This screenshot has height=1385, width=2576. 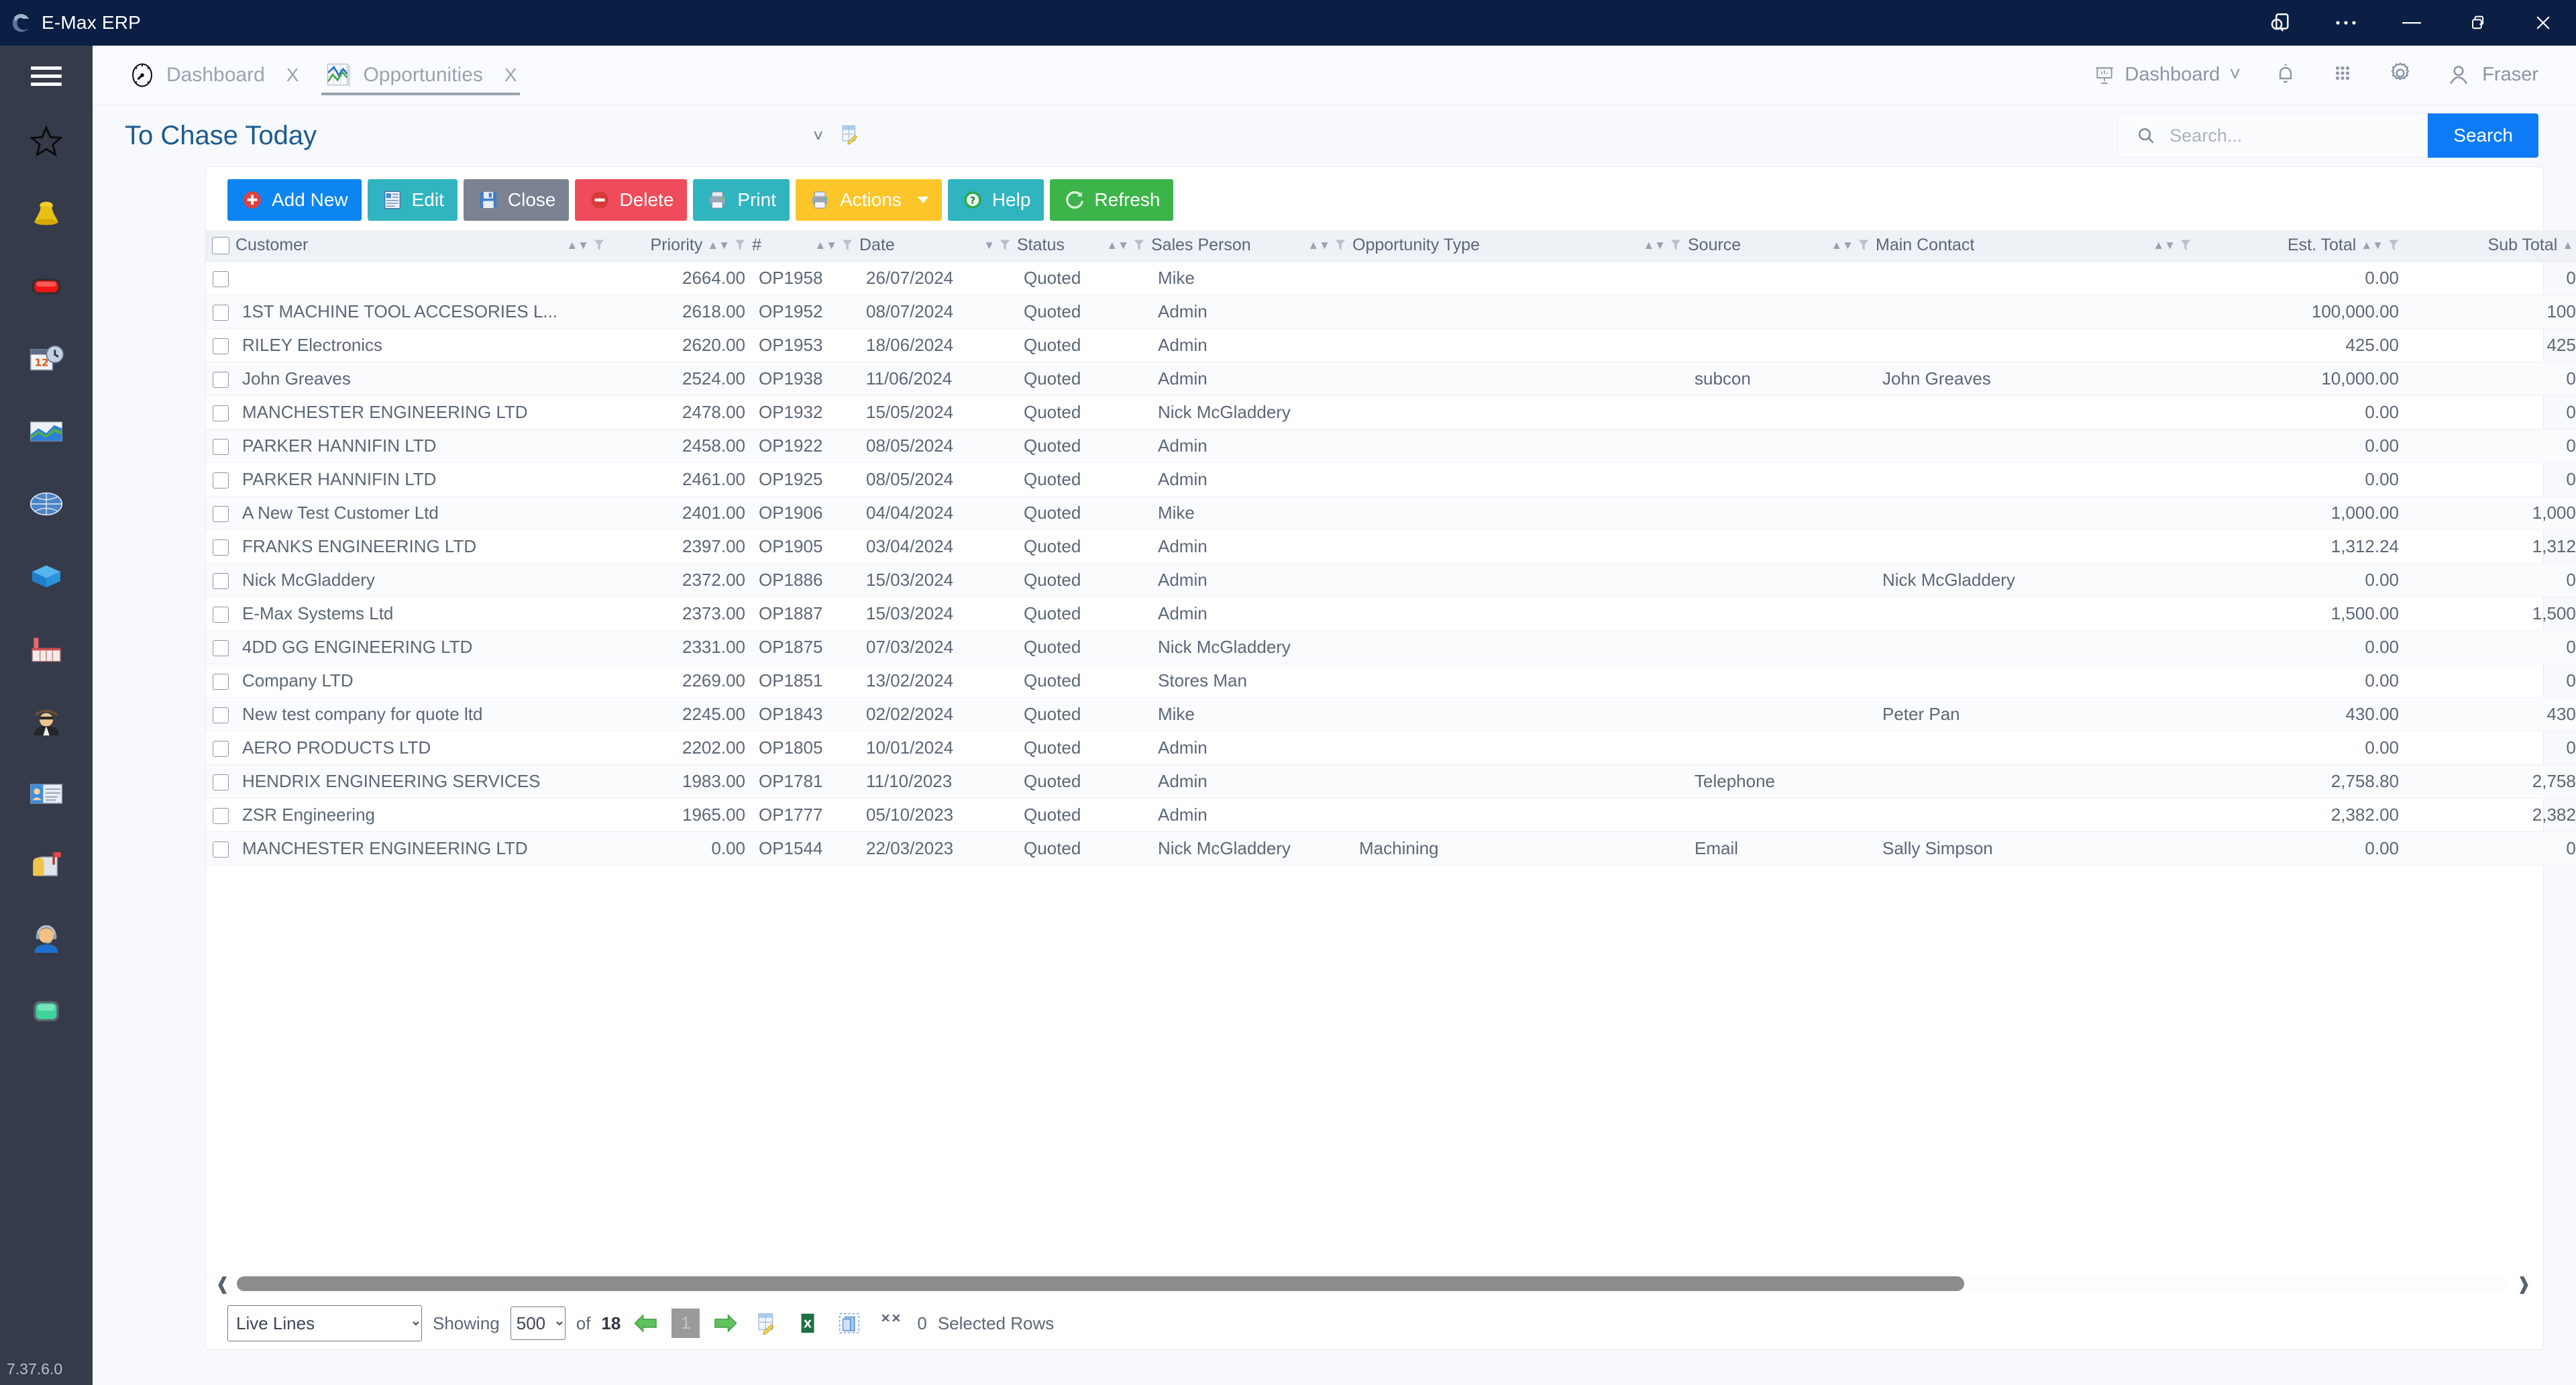 What do you see at coordinates (46, 141) in the screenshot?
I see `sidebar-item-favourites` at bounding box center [46, 141].